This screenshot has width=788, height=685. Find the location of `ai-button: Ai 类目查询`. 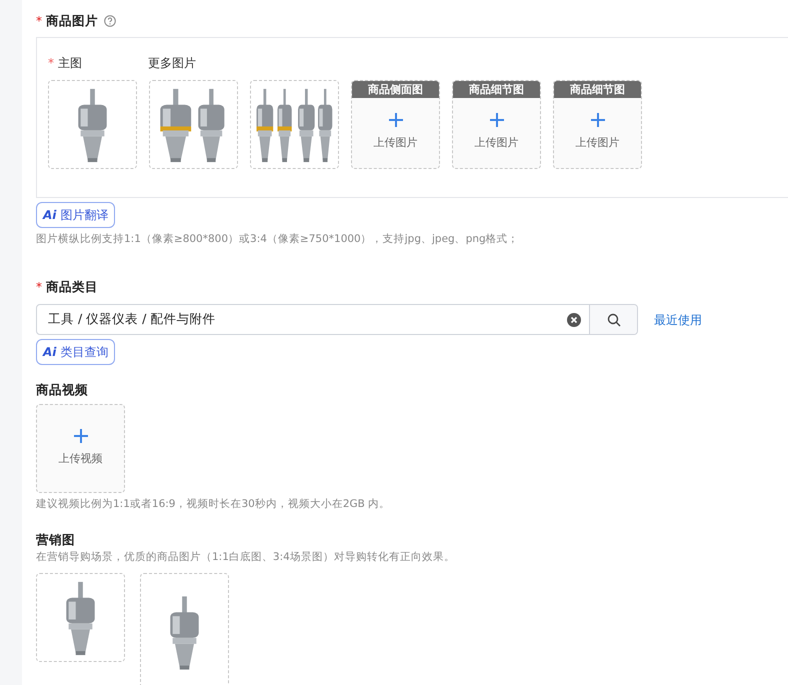

ai-button: Ai 类目查询 is located at coordinates (76, 352).